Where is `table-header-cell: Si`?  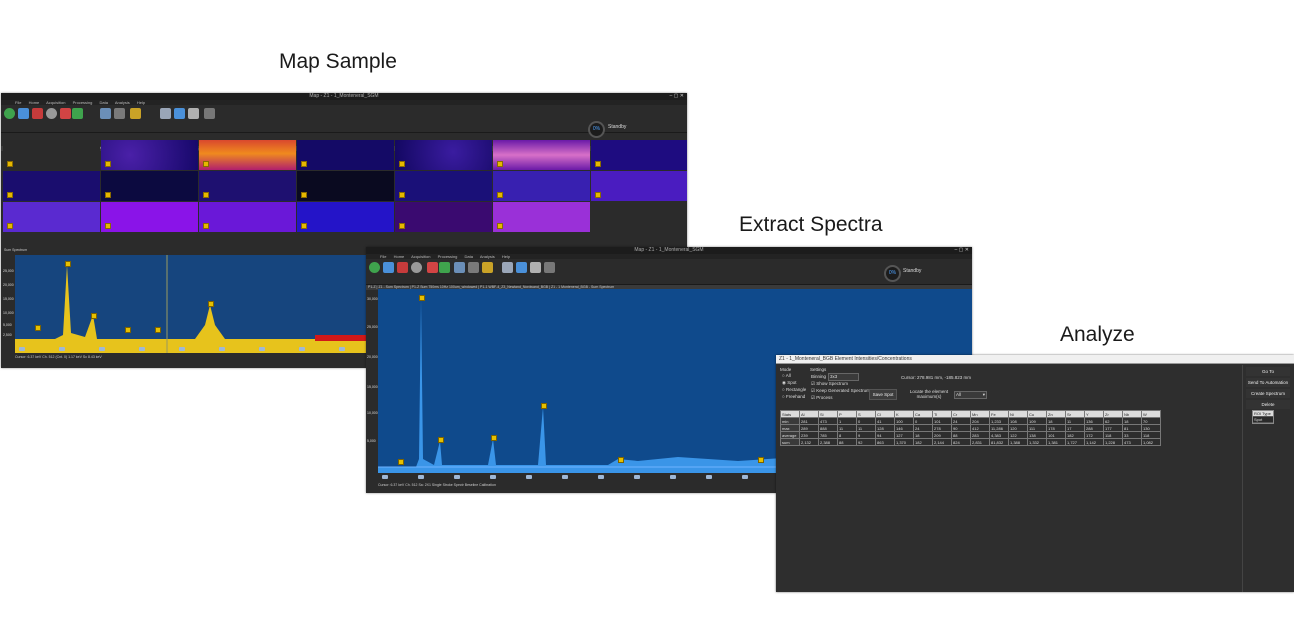 table-header-cell: Si is located at coordinates (828, 414).